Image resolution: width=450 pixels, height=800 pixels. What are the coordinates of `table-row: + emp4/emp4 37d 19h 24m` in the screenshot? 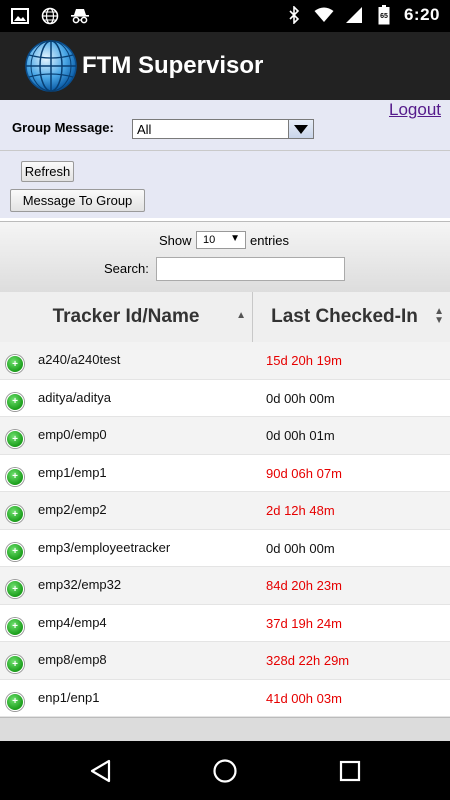 It's located at (225, 623).